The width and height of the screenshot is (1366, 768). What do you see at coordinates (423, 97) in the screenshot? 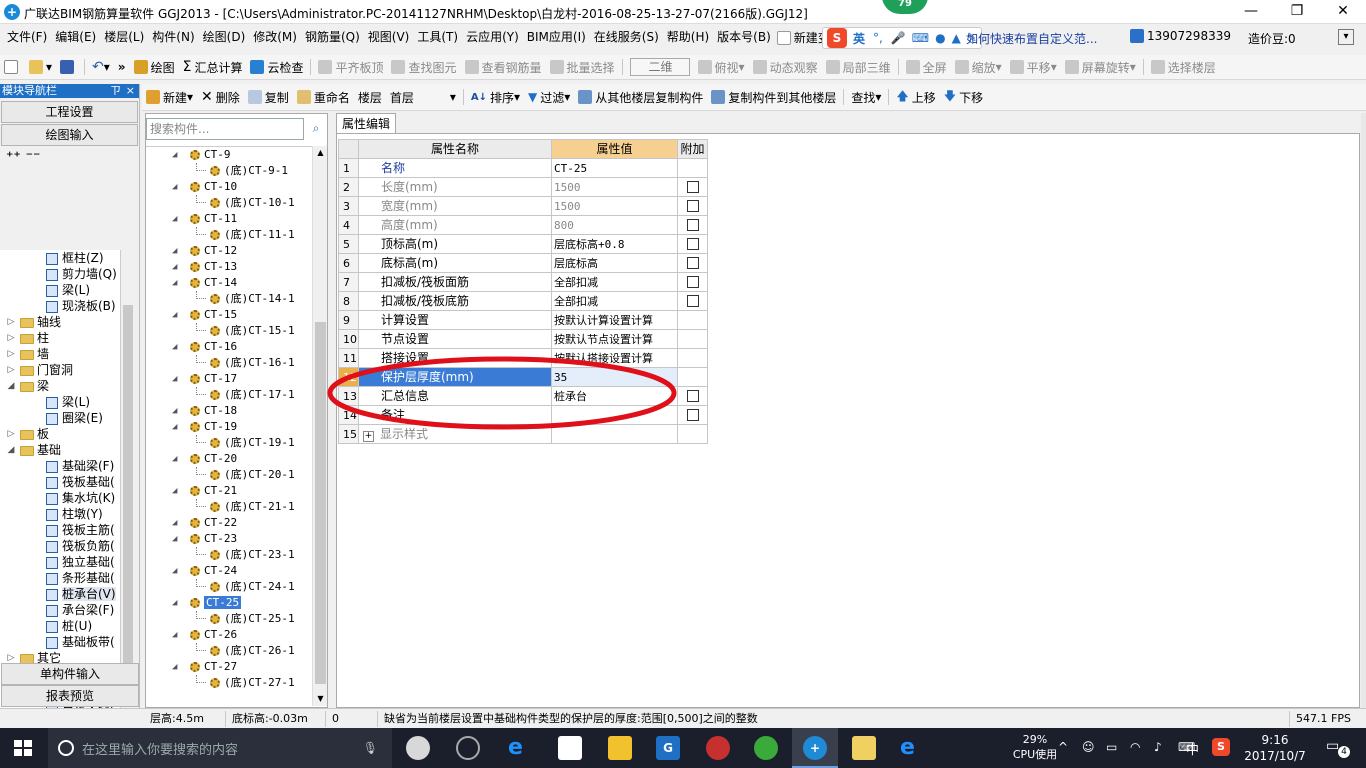
I see `floor-select: 首层 ▾` at bounding box center [423, 97].